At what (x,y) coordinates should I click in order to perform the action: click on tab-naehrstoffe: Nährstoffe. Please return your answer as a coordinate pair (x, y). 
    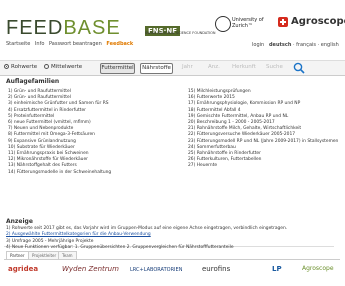
    Looking at the image, I should click on (156, 68).